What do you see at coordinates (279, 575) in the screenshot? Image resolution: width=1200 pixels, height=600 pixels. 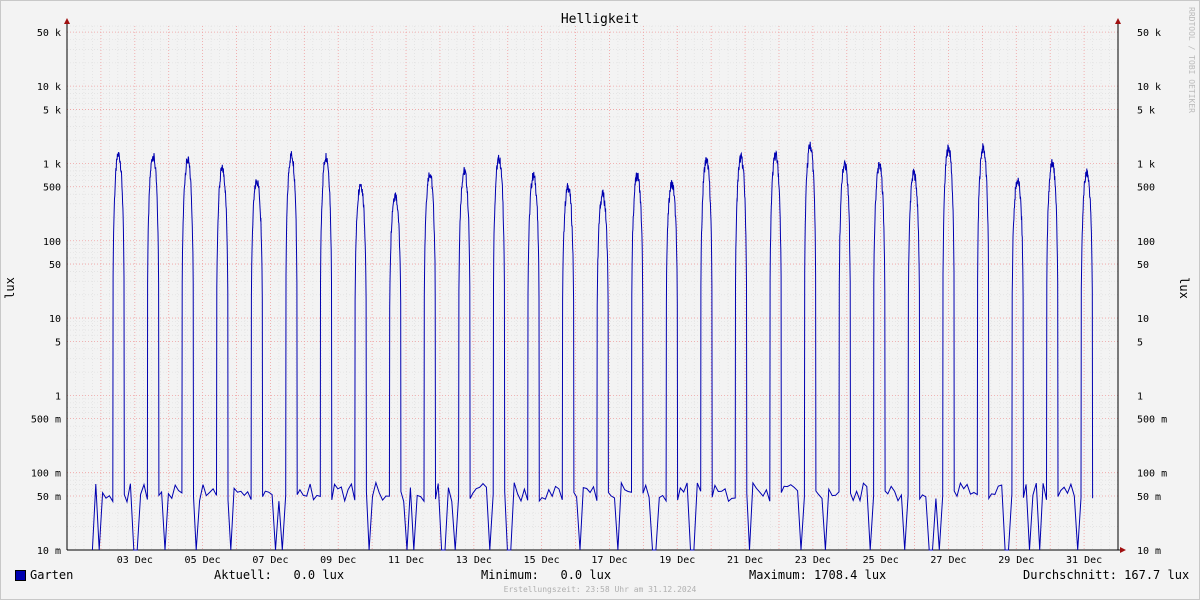 I see `legend-current: Aktuell: 0.0 lux` at bounding box center [279, 575].